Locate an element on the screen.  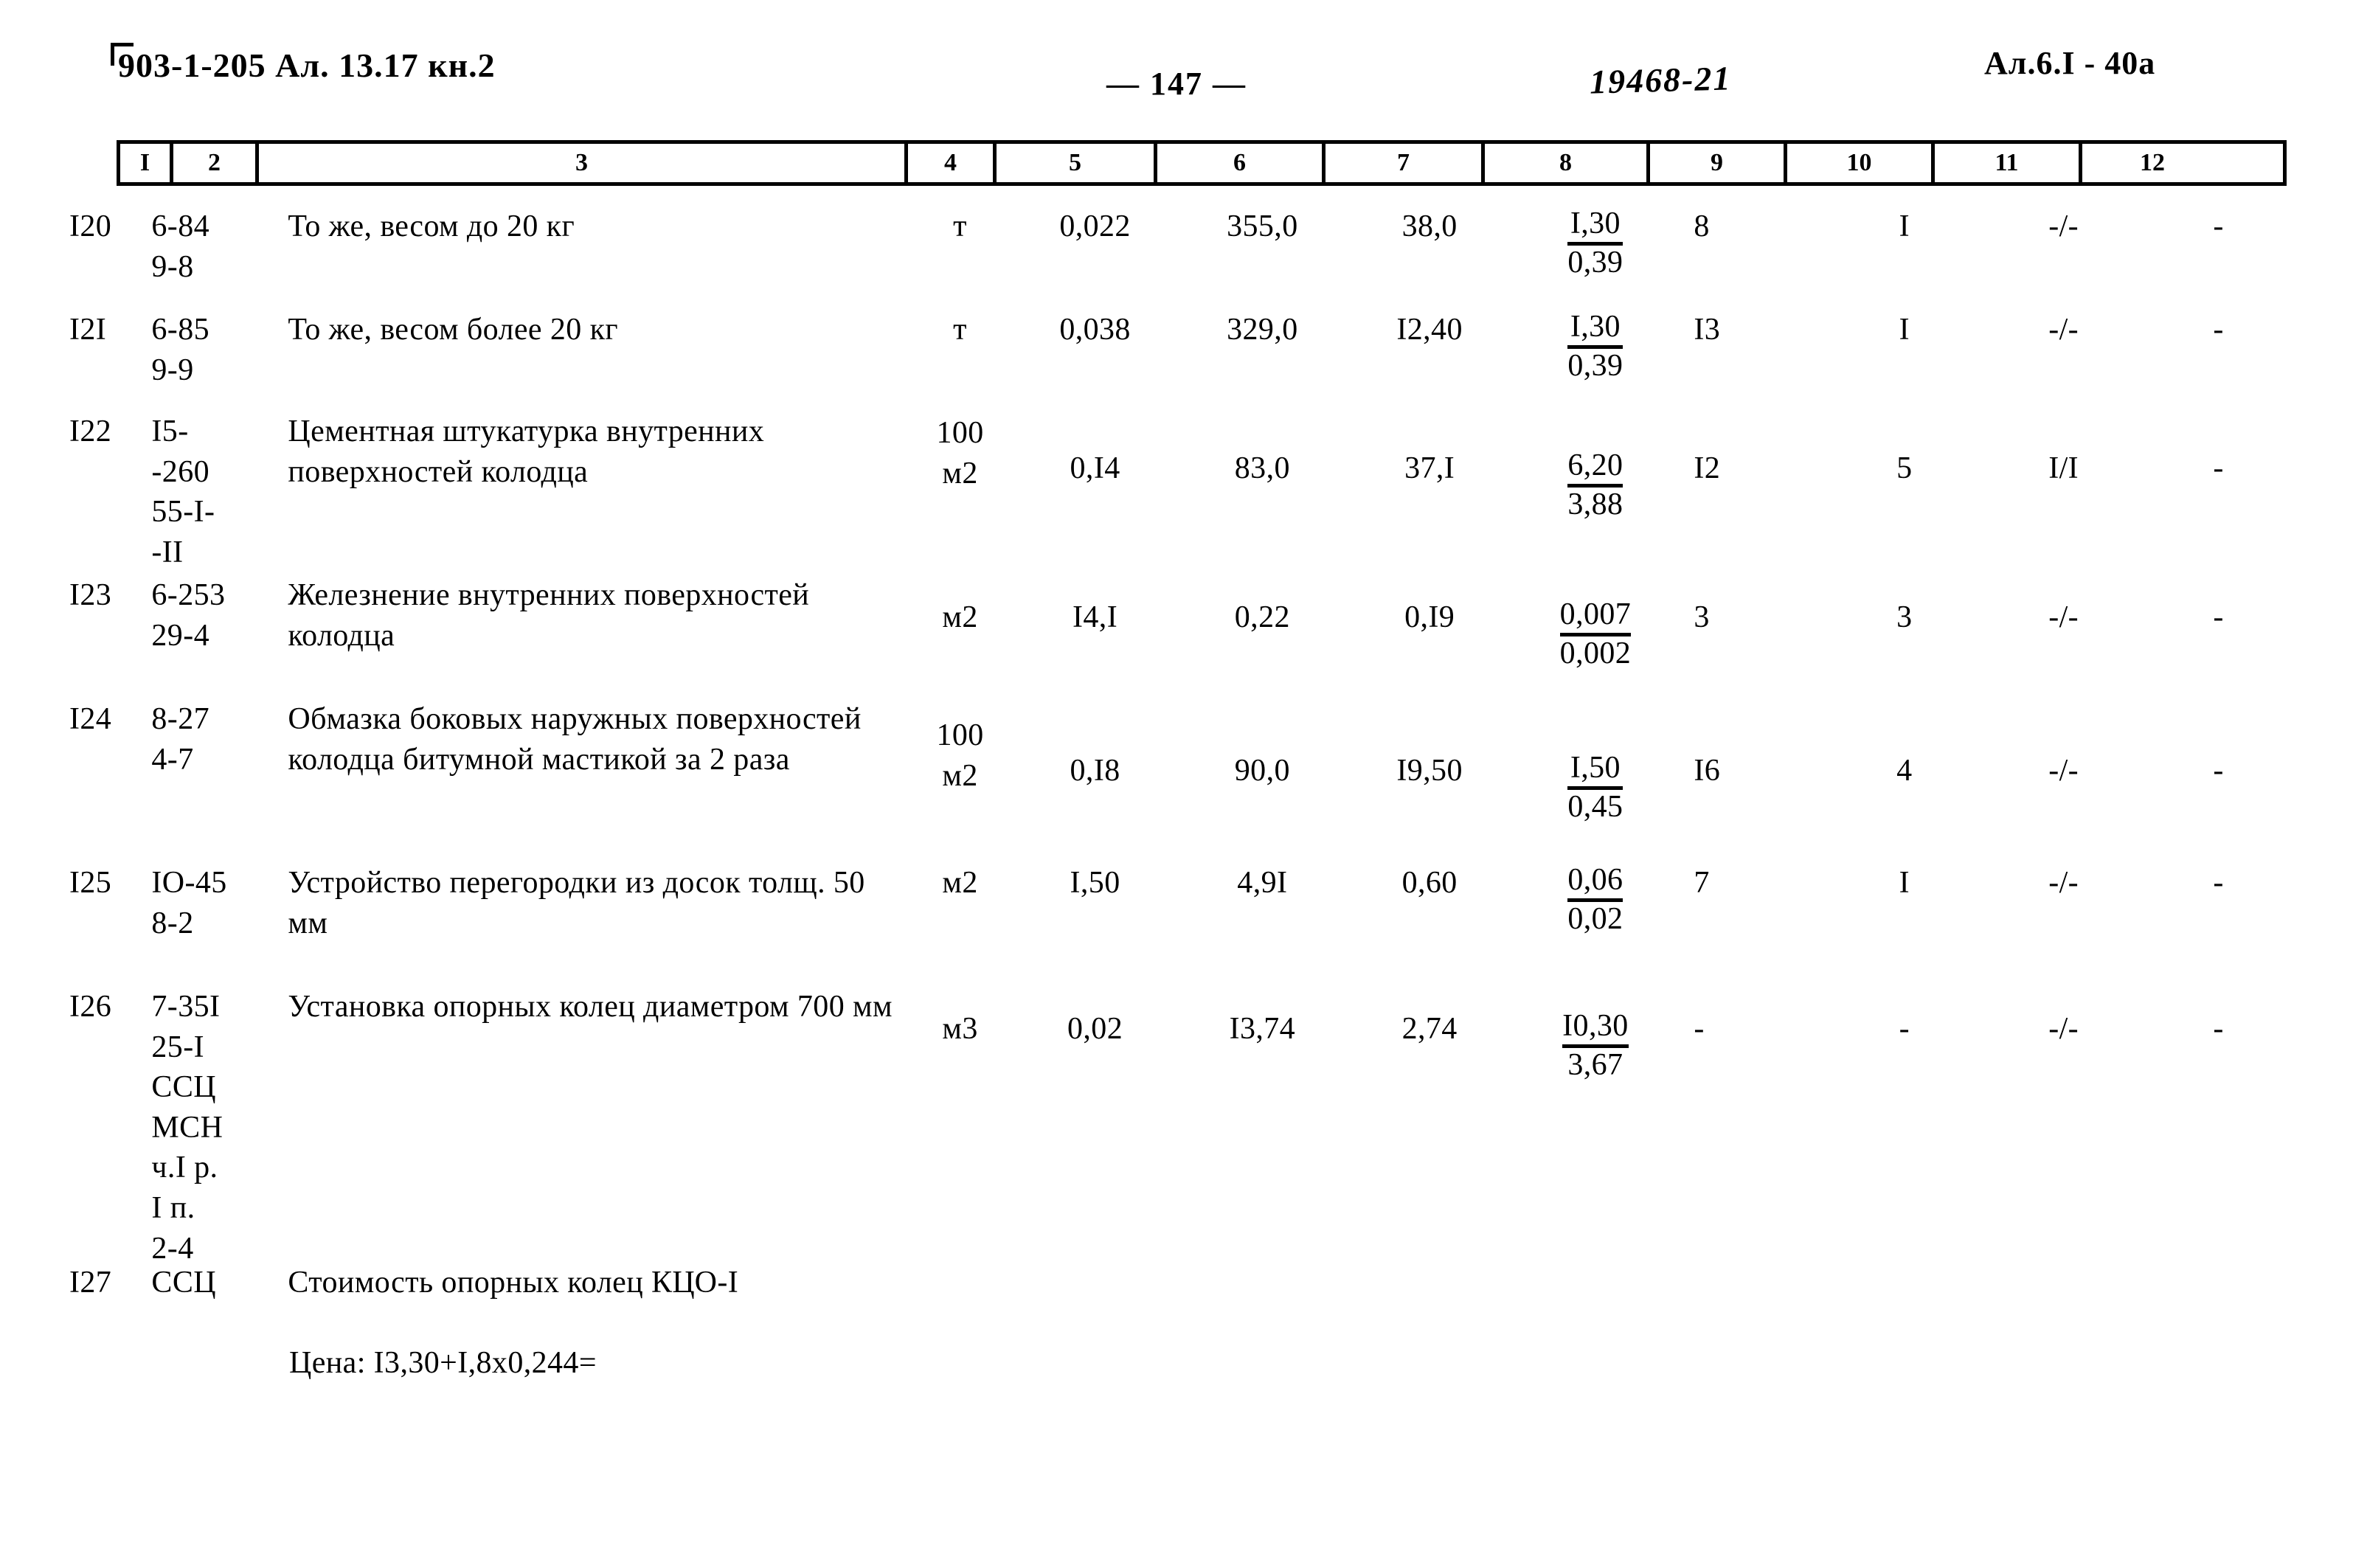
cell-col7: 0,I9 is located at coordinates (1429, 617).